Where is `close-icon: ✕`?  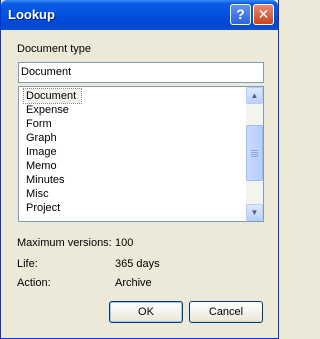 close-icon: ✕ is located at coordinates (263, 14).